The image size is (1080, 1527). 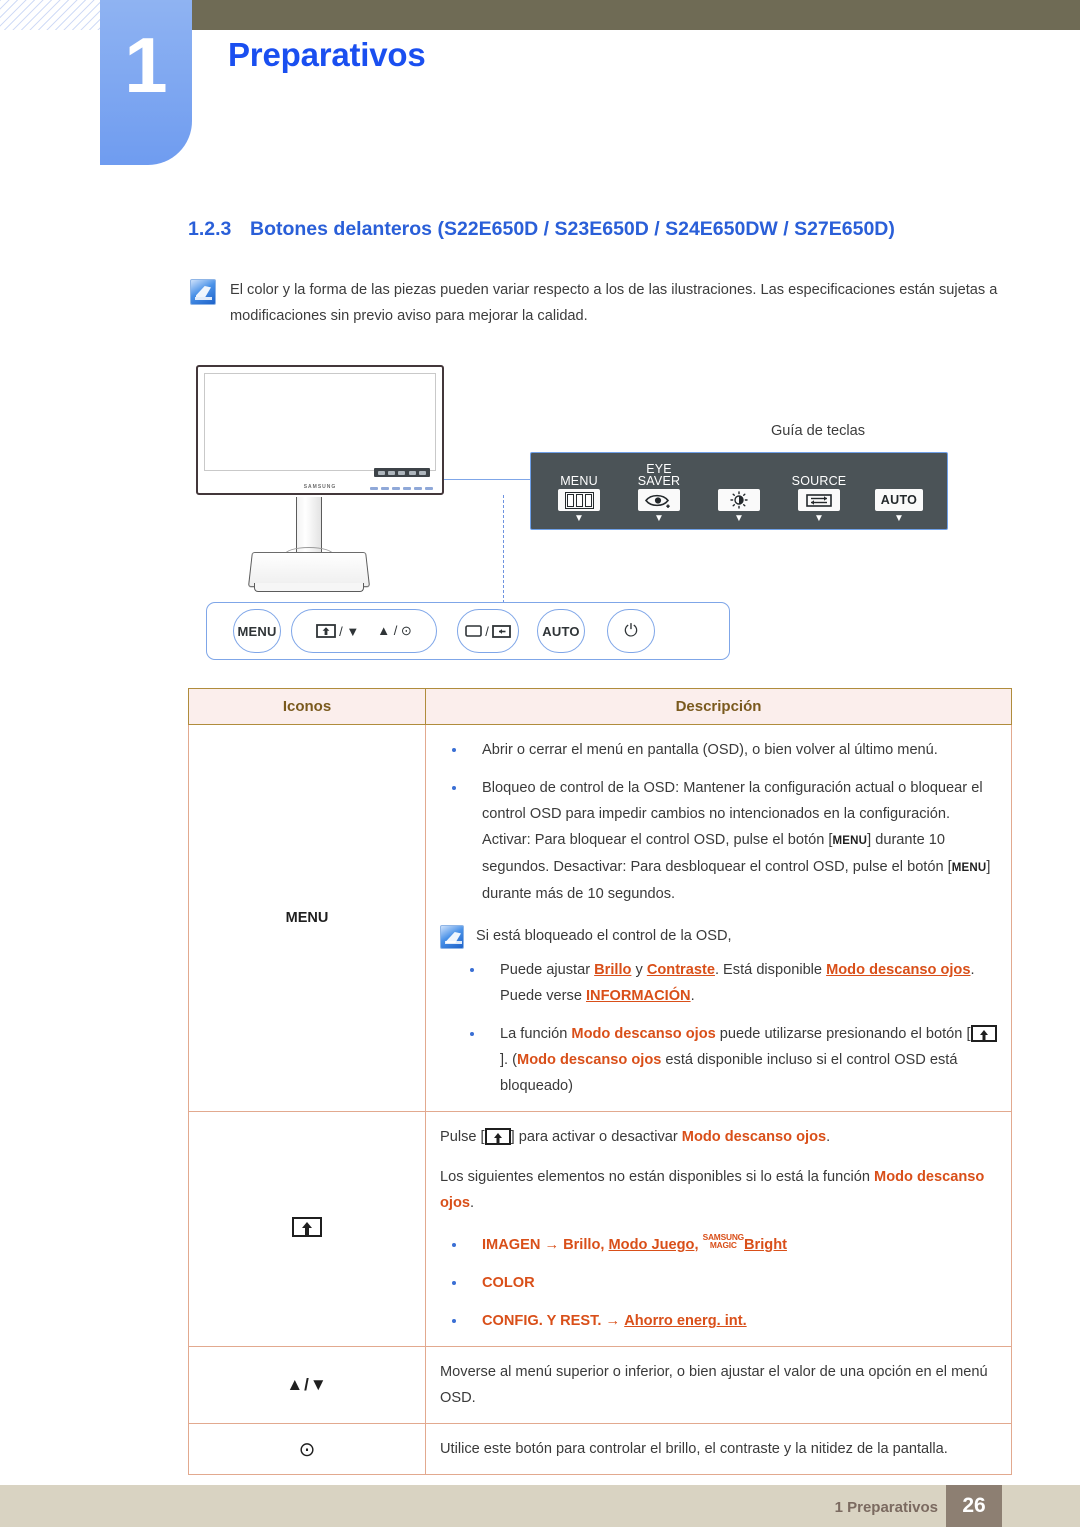 What do you see at coordinates (899, 500) in the screenshot?
I see `auto-icon: AUTO` at bounding box center [899, 500].